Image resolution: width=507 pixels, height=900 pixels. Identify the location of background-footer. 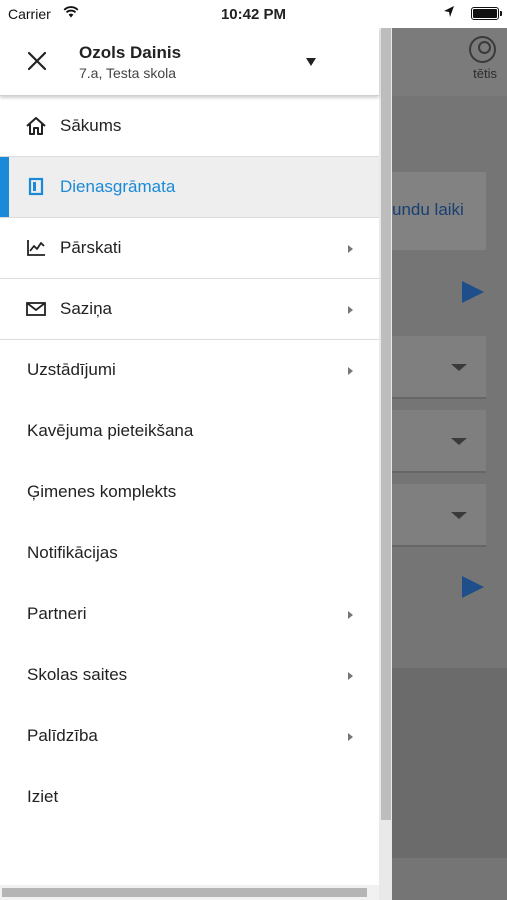
(449, 763).